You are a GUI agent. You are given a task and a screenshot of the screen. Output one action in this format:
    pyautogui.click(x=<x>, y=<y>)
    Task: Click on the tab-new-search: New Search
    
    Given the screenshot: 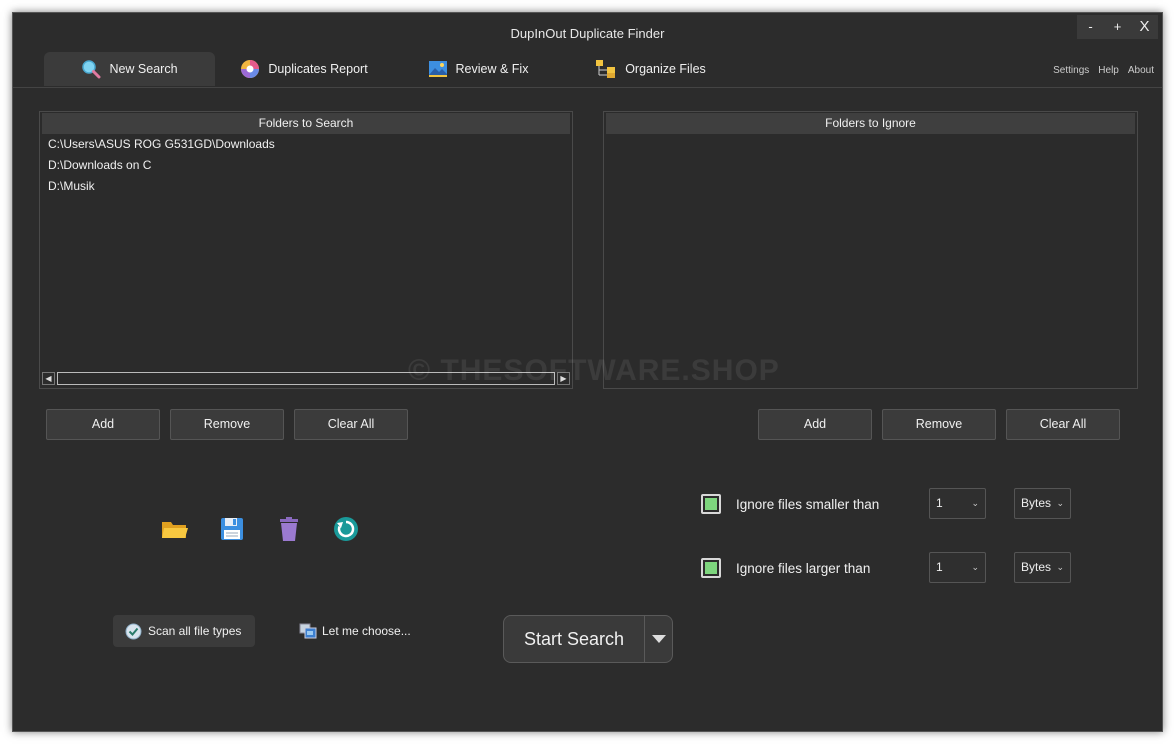 What is the action you would take?
    pyautogui.click(x=129, y=69)
    